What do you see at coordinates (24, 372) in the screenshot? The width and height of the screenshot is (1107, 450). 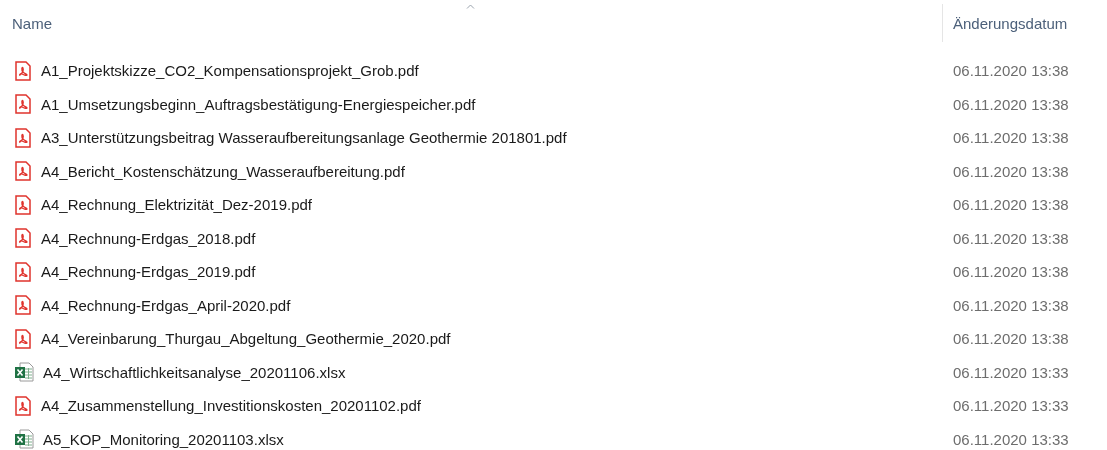 I see `spreadsheet-file-icon` at bounding box center [24, 372].